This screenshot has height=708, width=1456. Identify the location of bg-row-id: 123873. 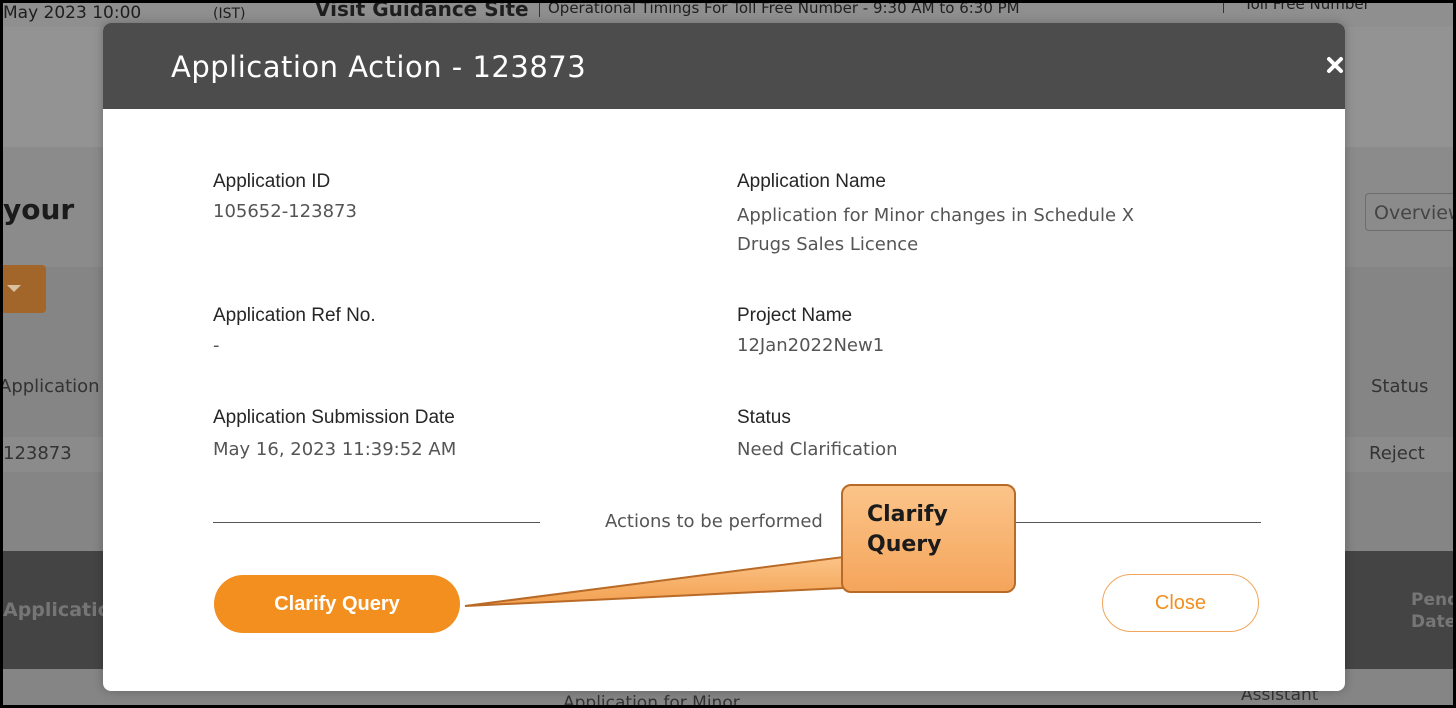
(37, 453).